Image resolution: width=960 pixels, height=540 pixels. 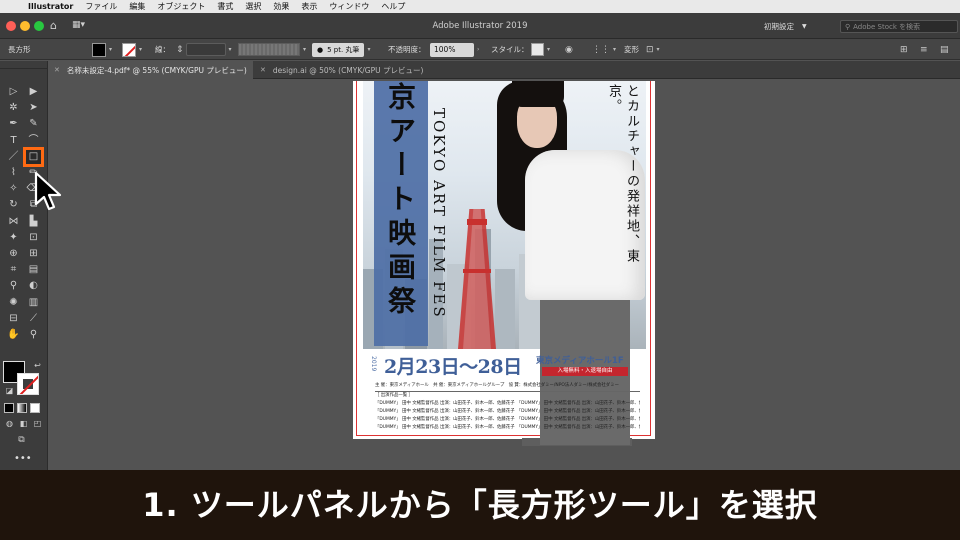 What do you see at coordinates (13, 189) in the screenshot?
I see `blob-brush-tool-icon: ✧` at bounding box center [13, 189].